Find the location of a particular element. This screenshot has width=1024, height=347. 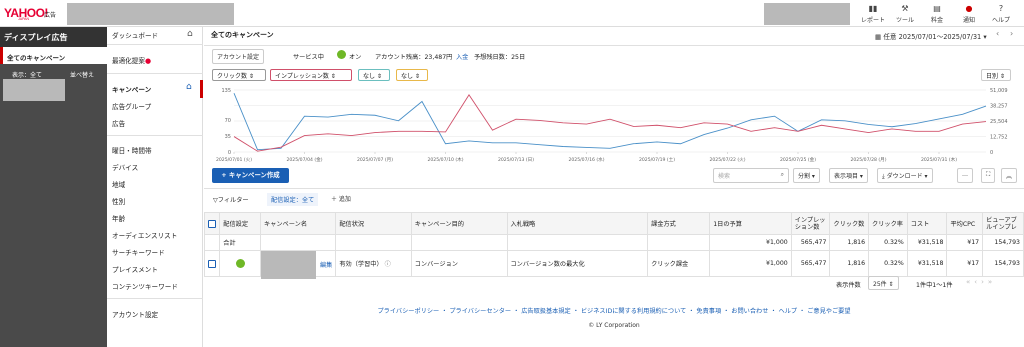

footer-link-ad-terms: 広告取扱基本規定 is located at coordinates (546, 311).